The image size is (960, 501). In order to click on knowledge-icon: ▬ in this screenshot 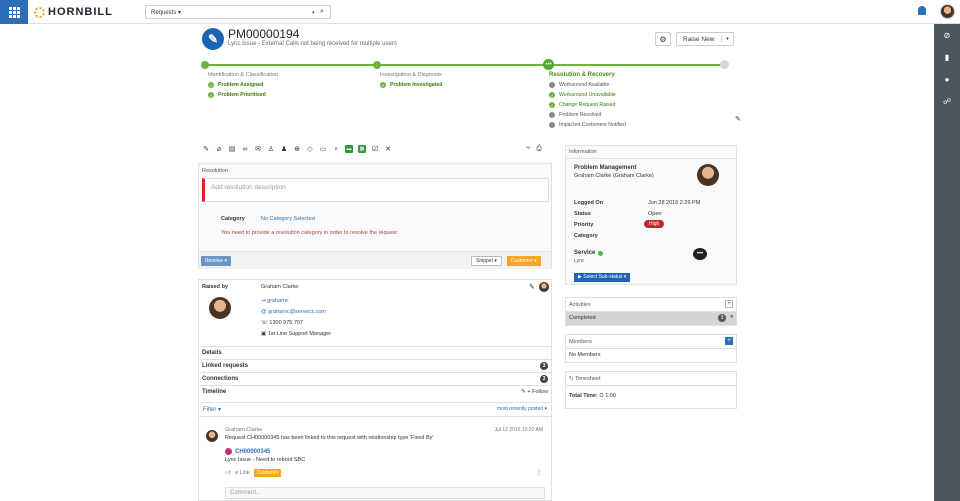, I will do `click(349, 149)`.